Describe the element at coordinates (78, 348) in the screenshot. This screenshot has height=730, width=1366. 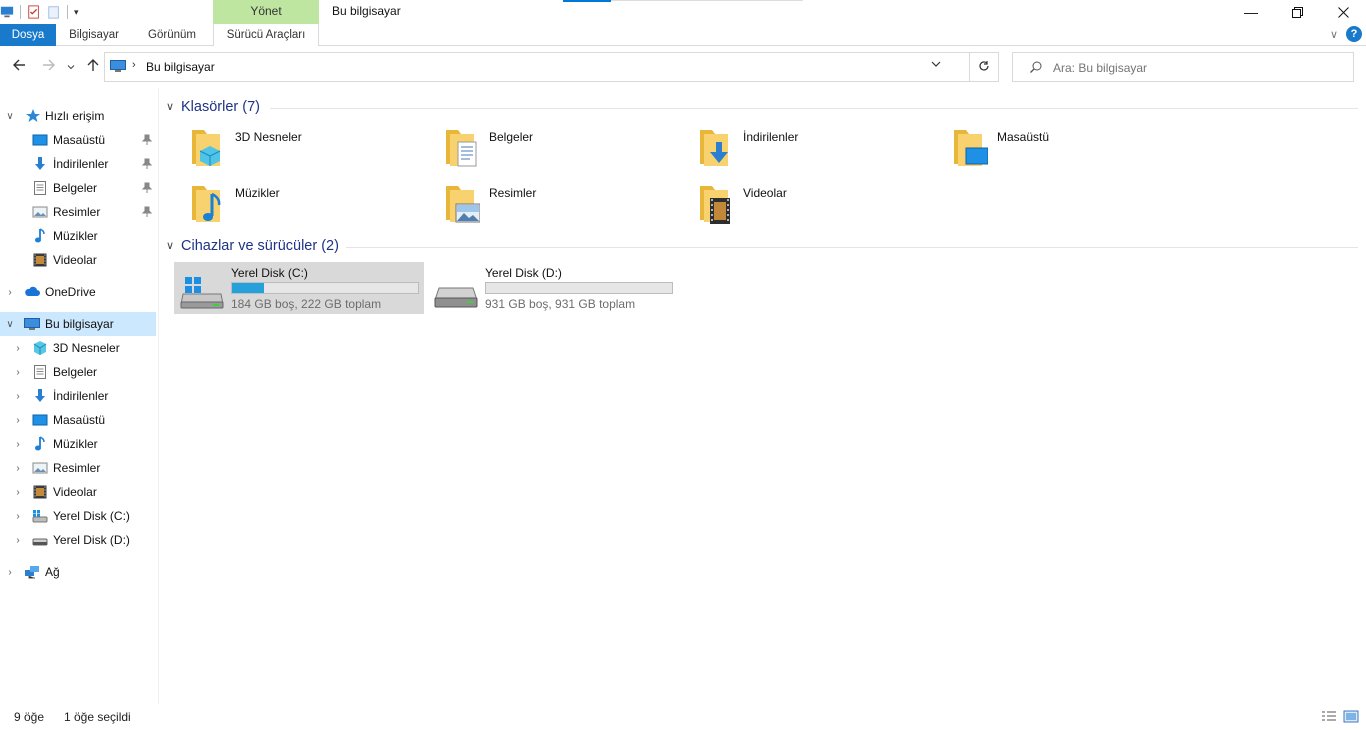
I see `nav-pc-3d-objects: › 3D Nesneler` at that location.